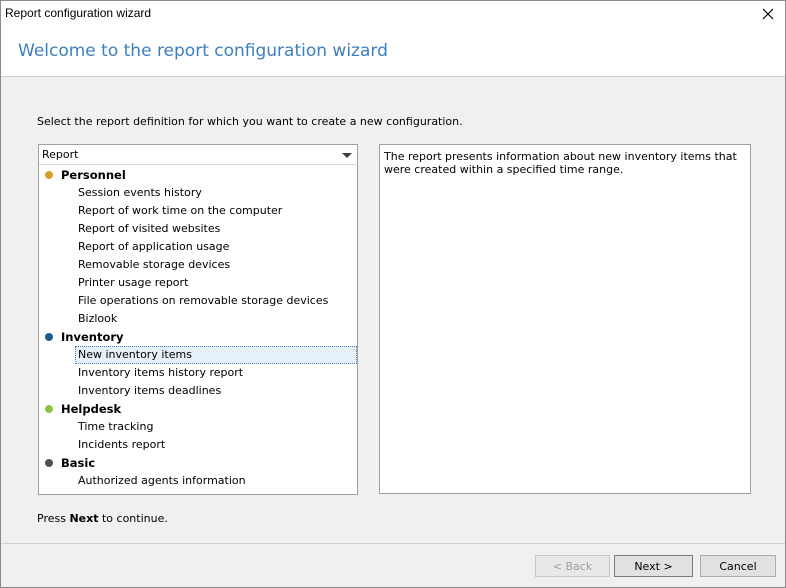 This screenshot has height=588, width=786. Describe the element at coordinates (150, 390) in the screenshot. I see `list-item-label: Inventory items deadlines` at that location.